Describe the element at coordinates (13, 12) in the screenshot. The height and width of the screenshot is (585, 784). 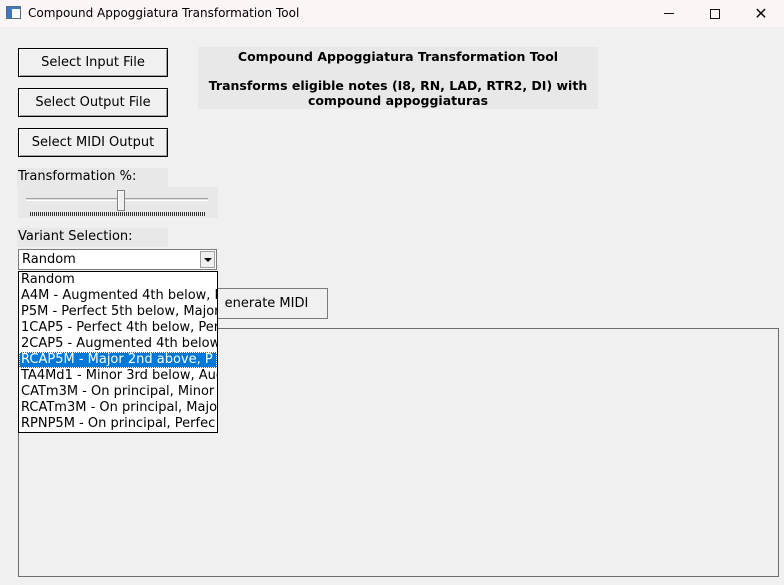
I see `app-icon` at that location.